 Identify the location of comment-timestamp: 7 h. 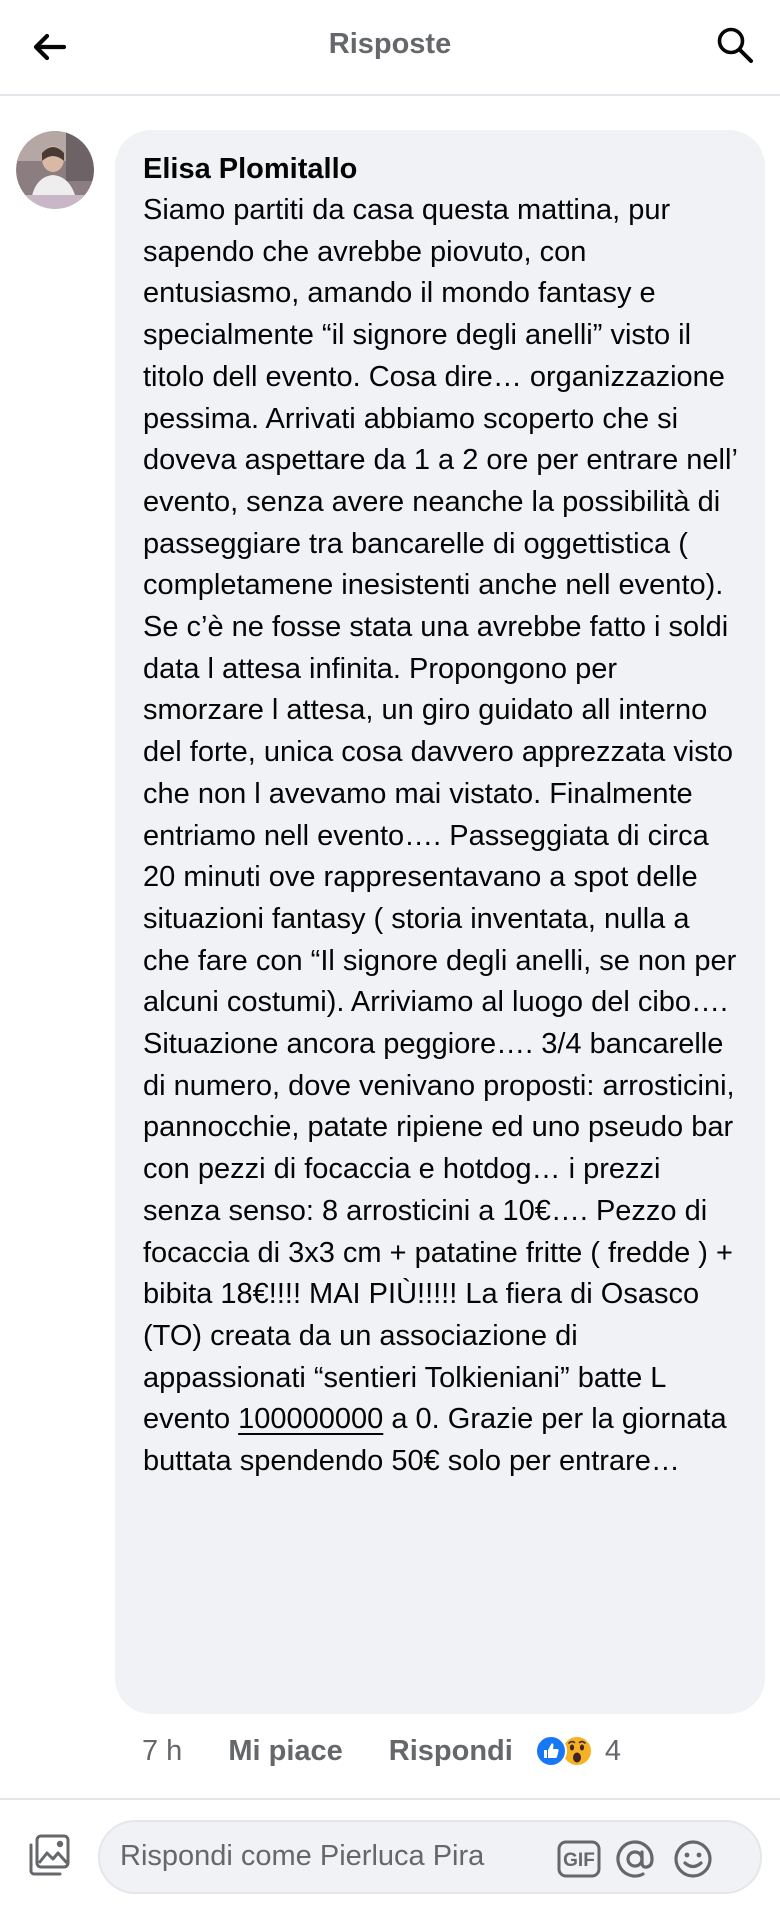
(162, 1751).